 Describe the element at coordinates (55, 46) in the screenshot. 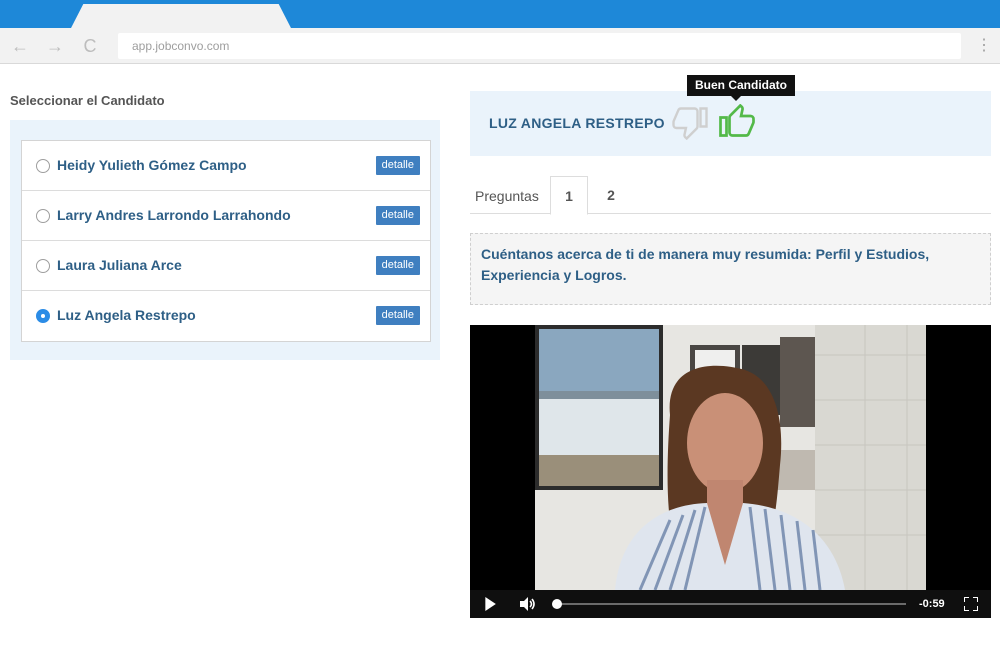

I see `forward-icon: →` at that location.